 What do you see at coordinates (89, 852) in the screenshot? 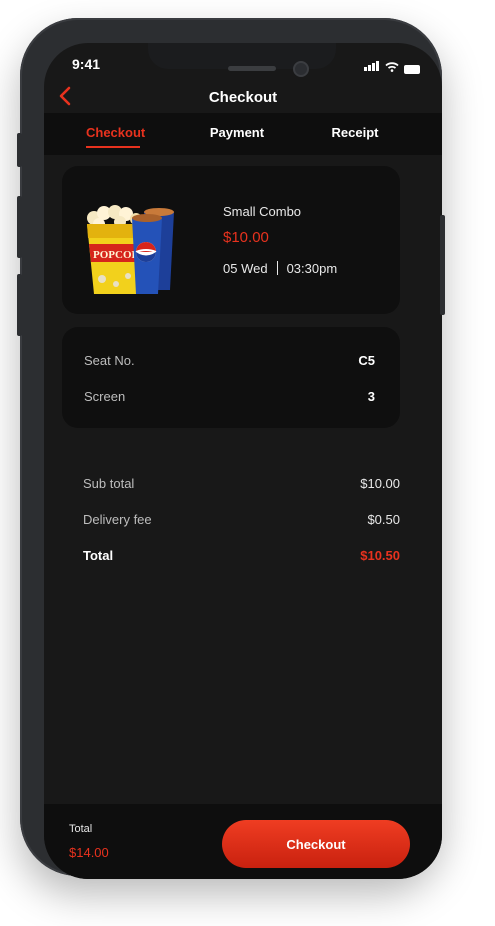
I see `footer-total-value: $14.00` at bounding box center [89, 852].